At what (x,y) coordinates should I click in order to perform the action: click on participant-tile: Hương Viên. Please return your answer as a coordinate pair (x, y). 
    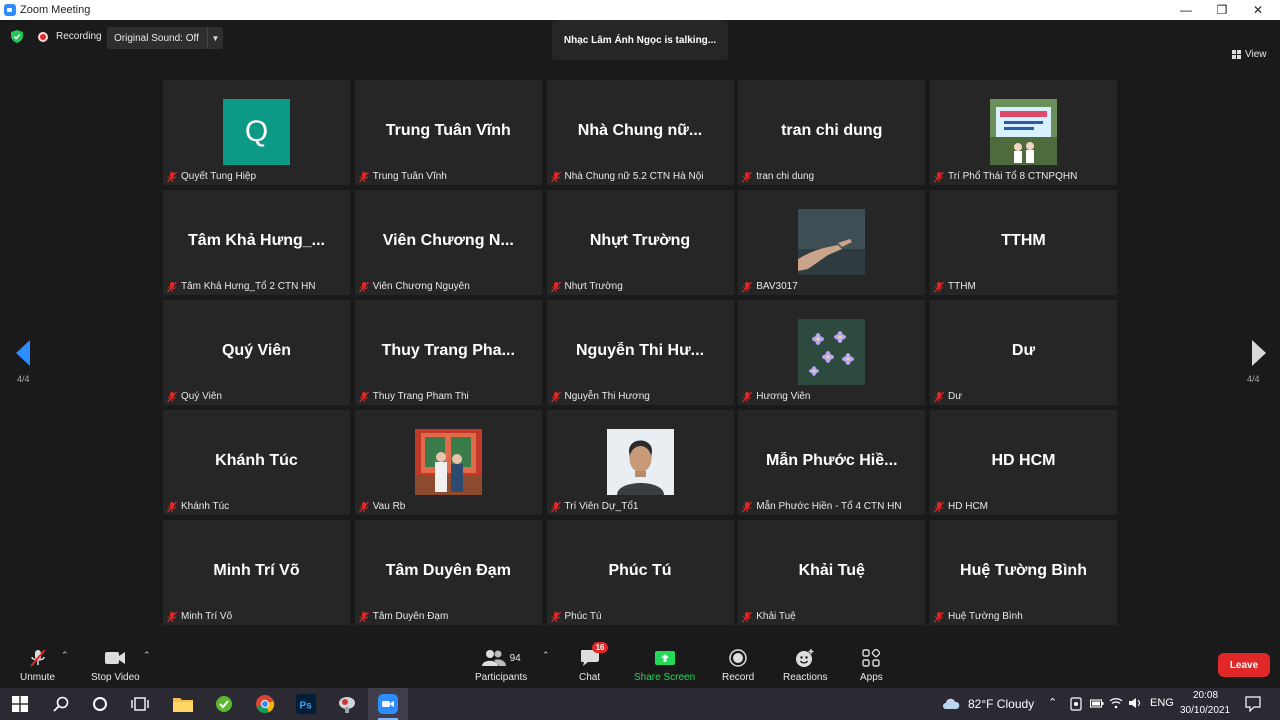
    Looking at the image, I should click on (832, 352).